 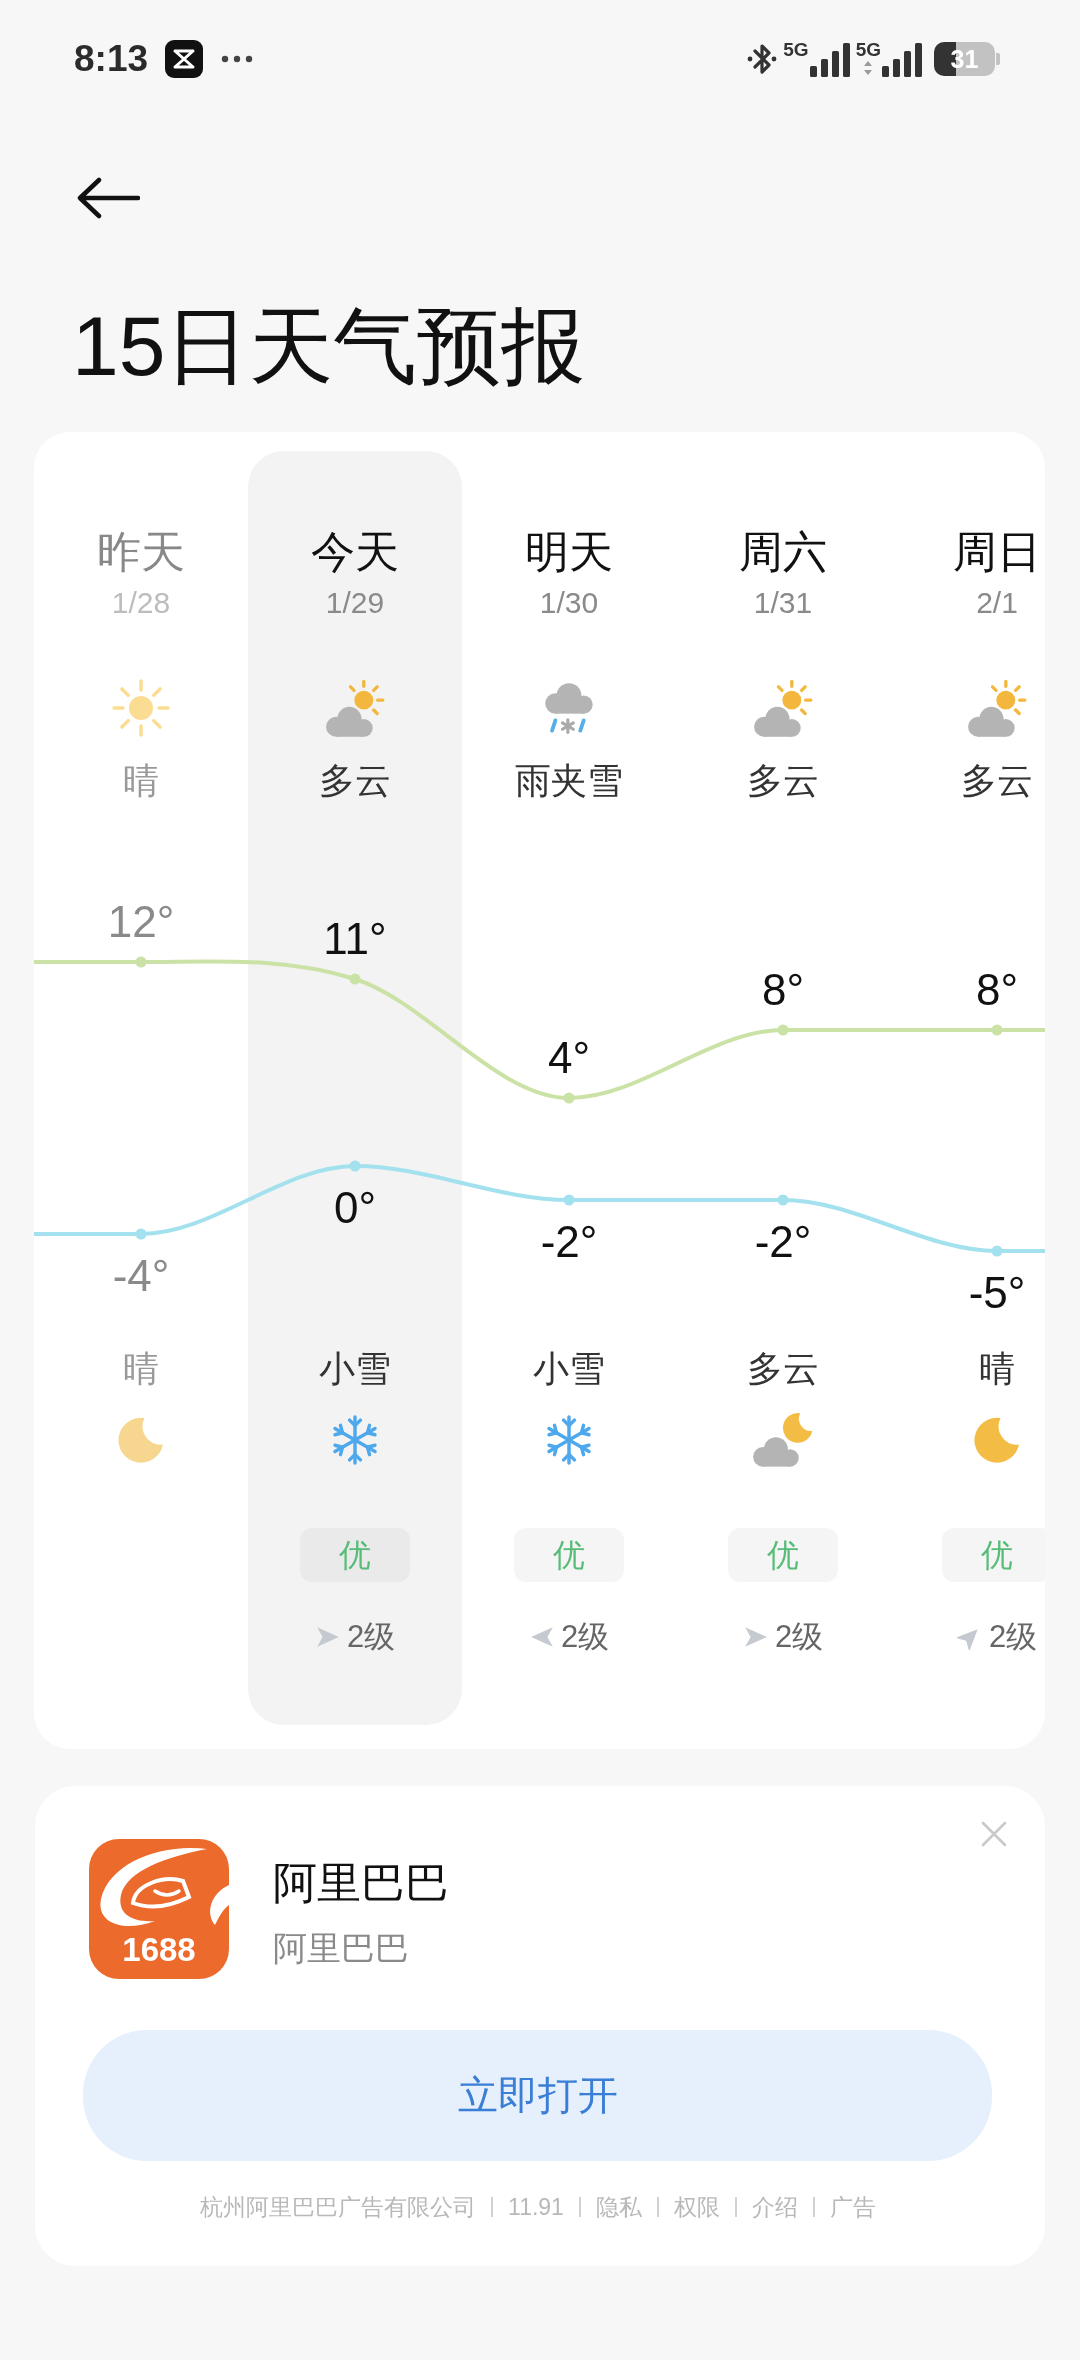 What do you see at coordinates (569, 603) in the screenshot?
I see `date-label: 1/30` at bounding box center [569, 603].